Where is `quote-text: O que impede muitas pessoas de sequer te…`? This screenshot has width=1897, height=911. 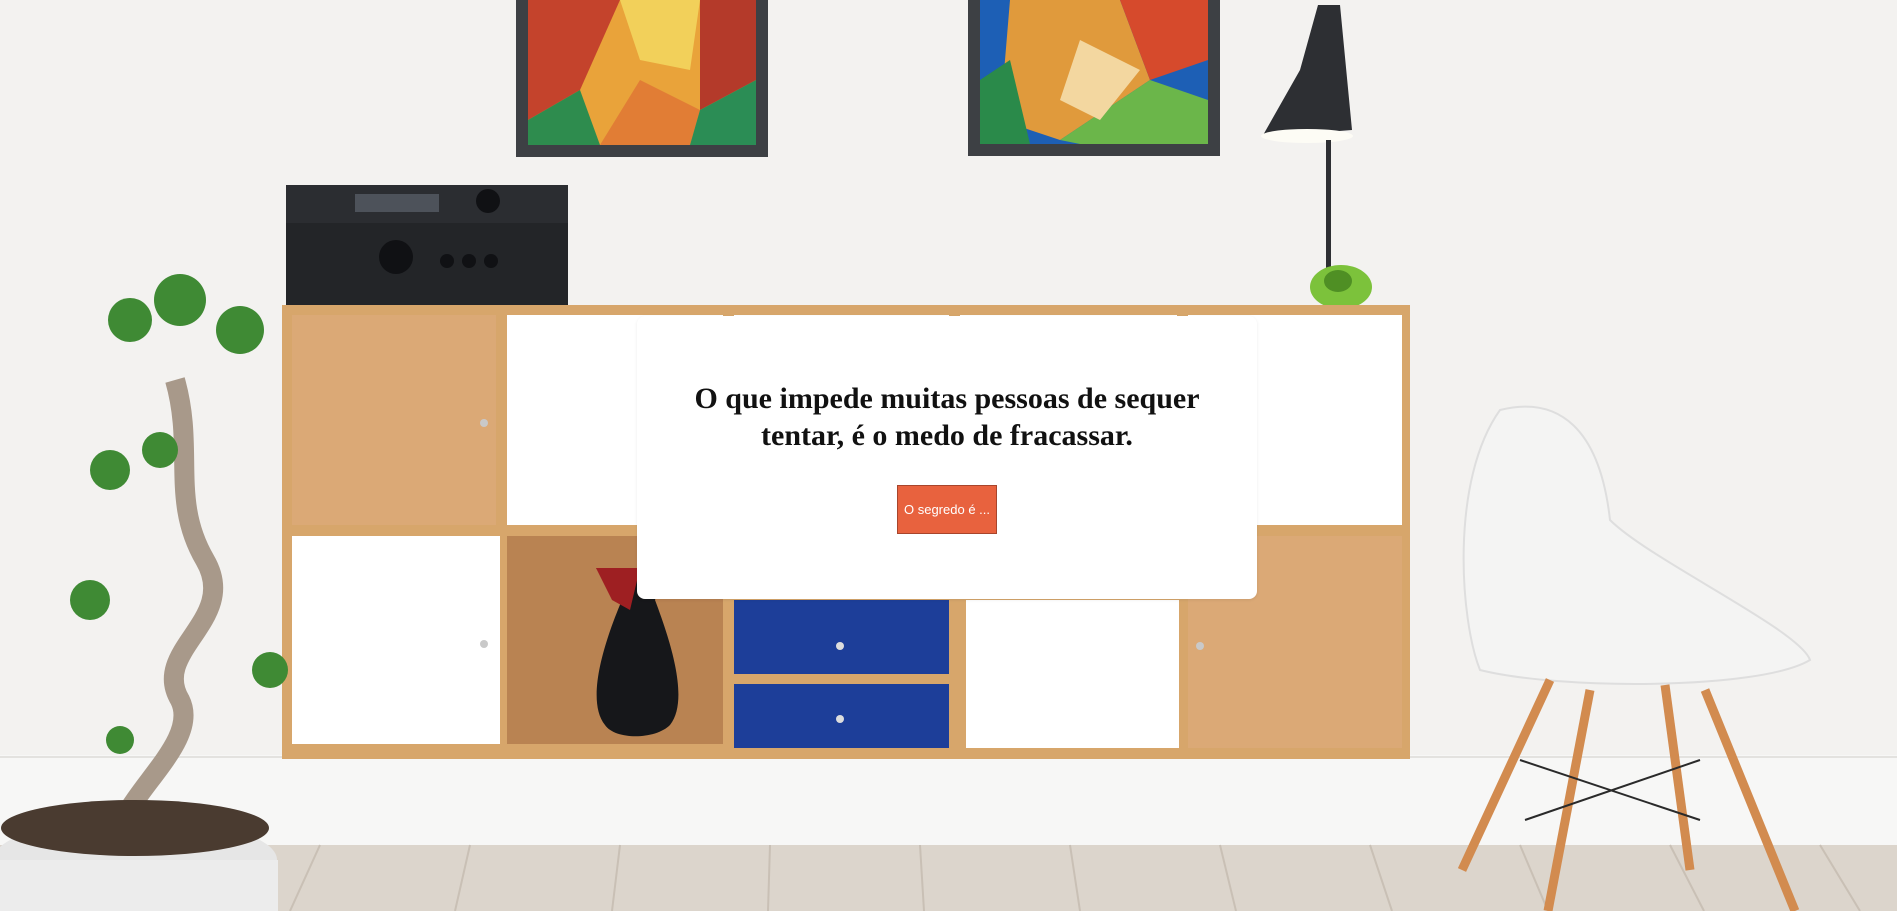
quote-text: O que impede muitas pessoas de sequer te… is located at coordinates (947, 417).